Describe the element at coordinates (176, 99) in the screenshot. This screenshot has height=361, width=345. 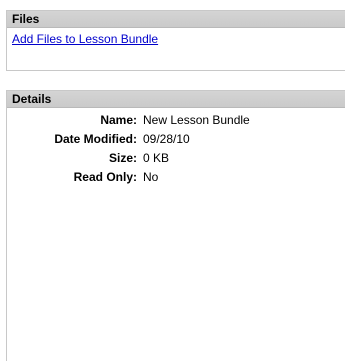
I see `details-panel-header: Details` at that location.